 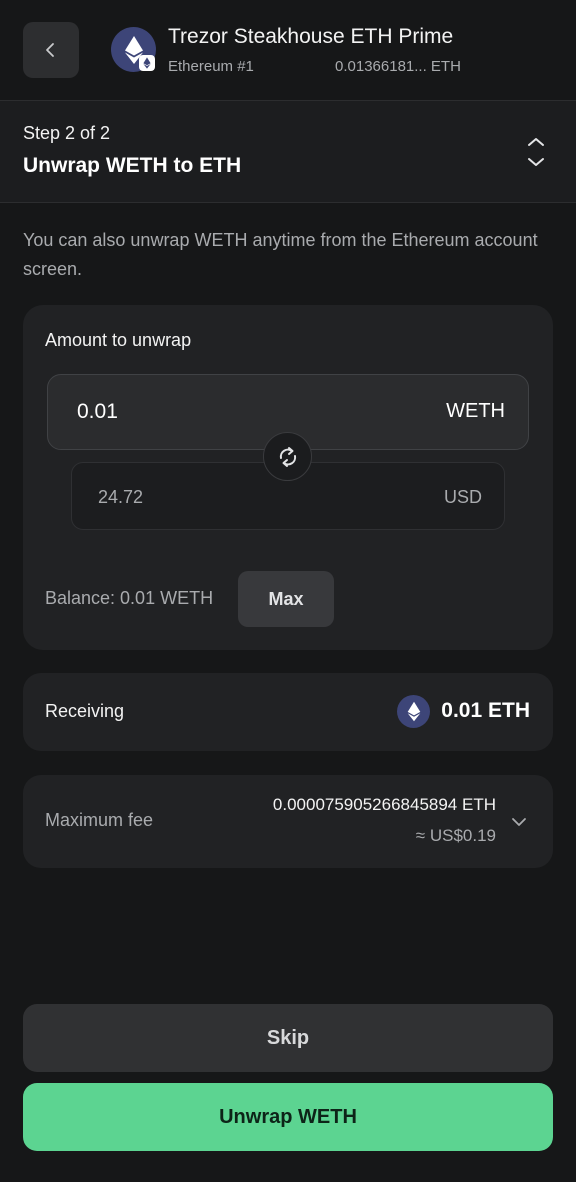 I want to click on step-header: Step 2 of 2 Unwrap WETH to ETH, so click(x=288, y=152).